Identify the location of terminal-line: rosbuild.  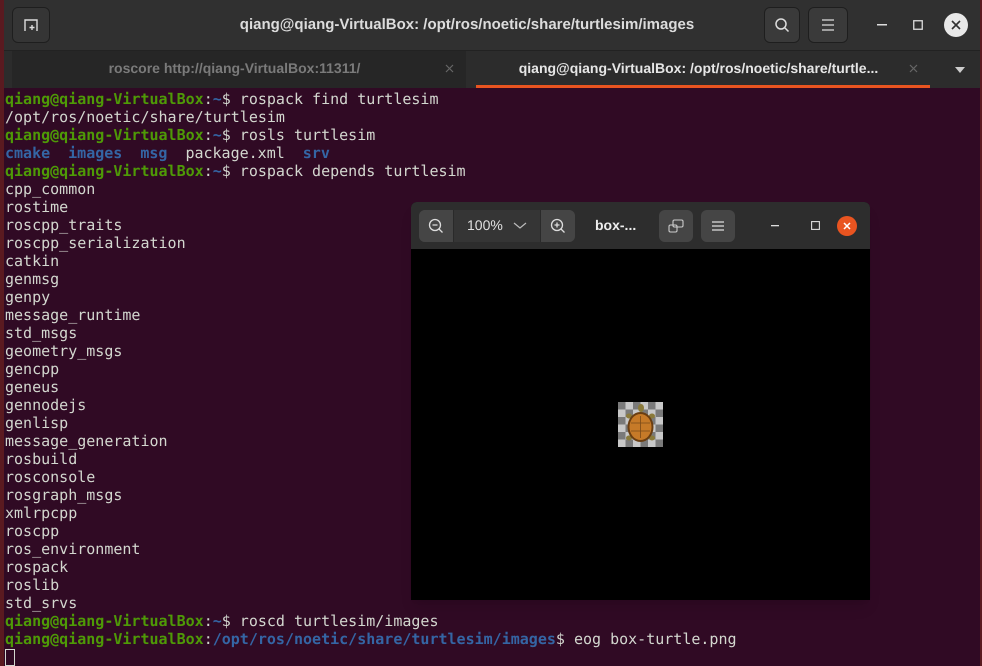
(41, 459).